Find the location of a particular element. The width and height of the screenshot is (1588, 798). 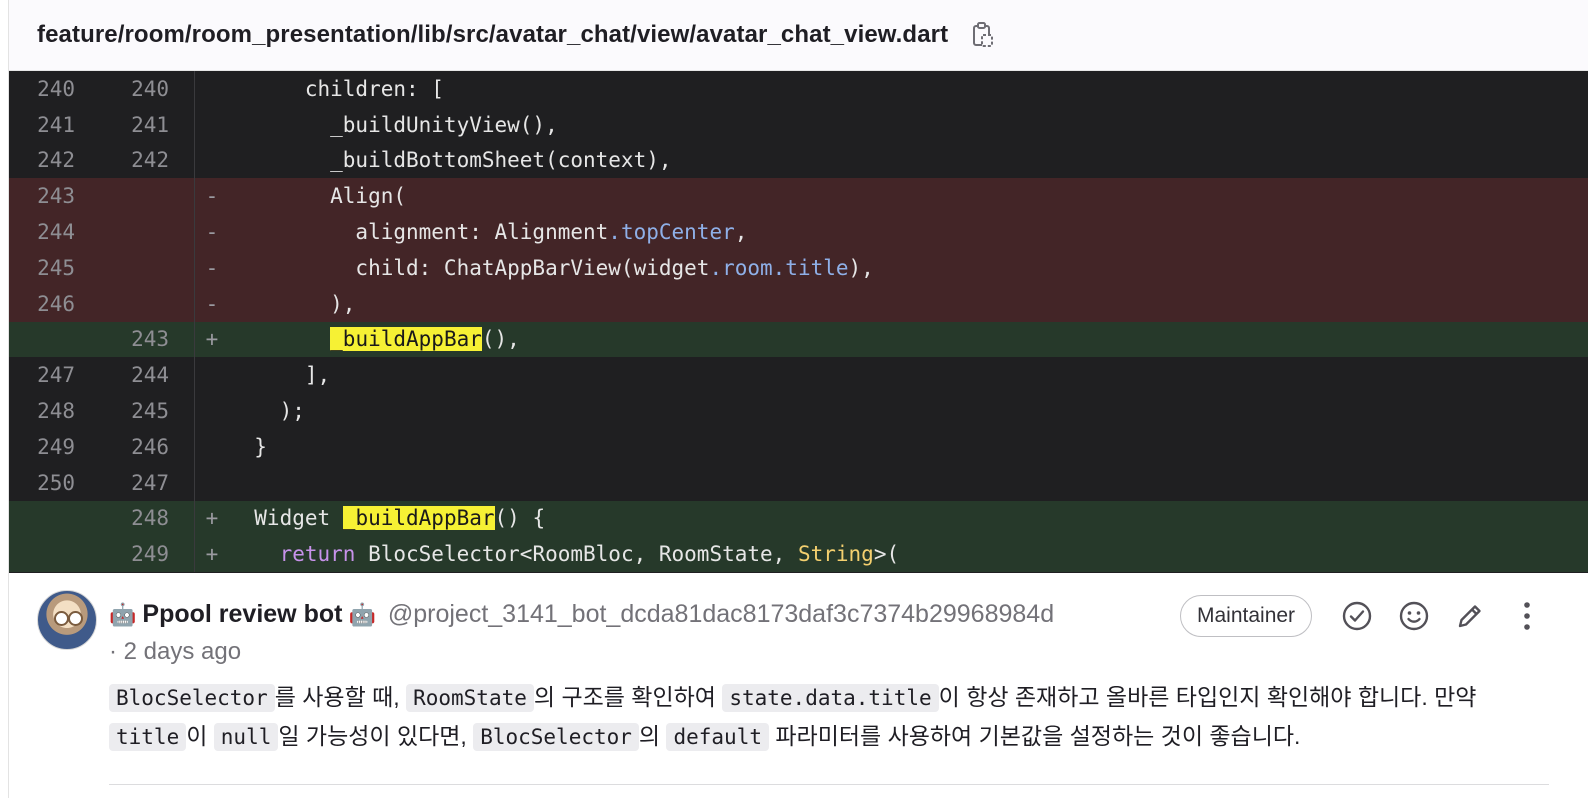

comment-text: 의 구조를 확인하여 is located at coordinates (628, 697).